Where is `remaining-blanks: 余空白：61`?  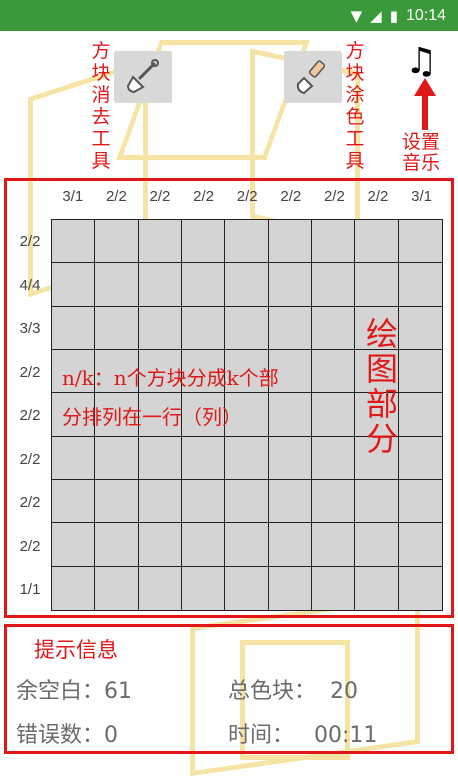 remaining-blanks: 余空白：61 is located at coordinates (74, 689).